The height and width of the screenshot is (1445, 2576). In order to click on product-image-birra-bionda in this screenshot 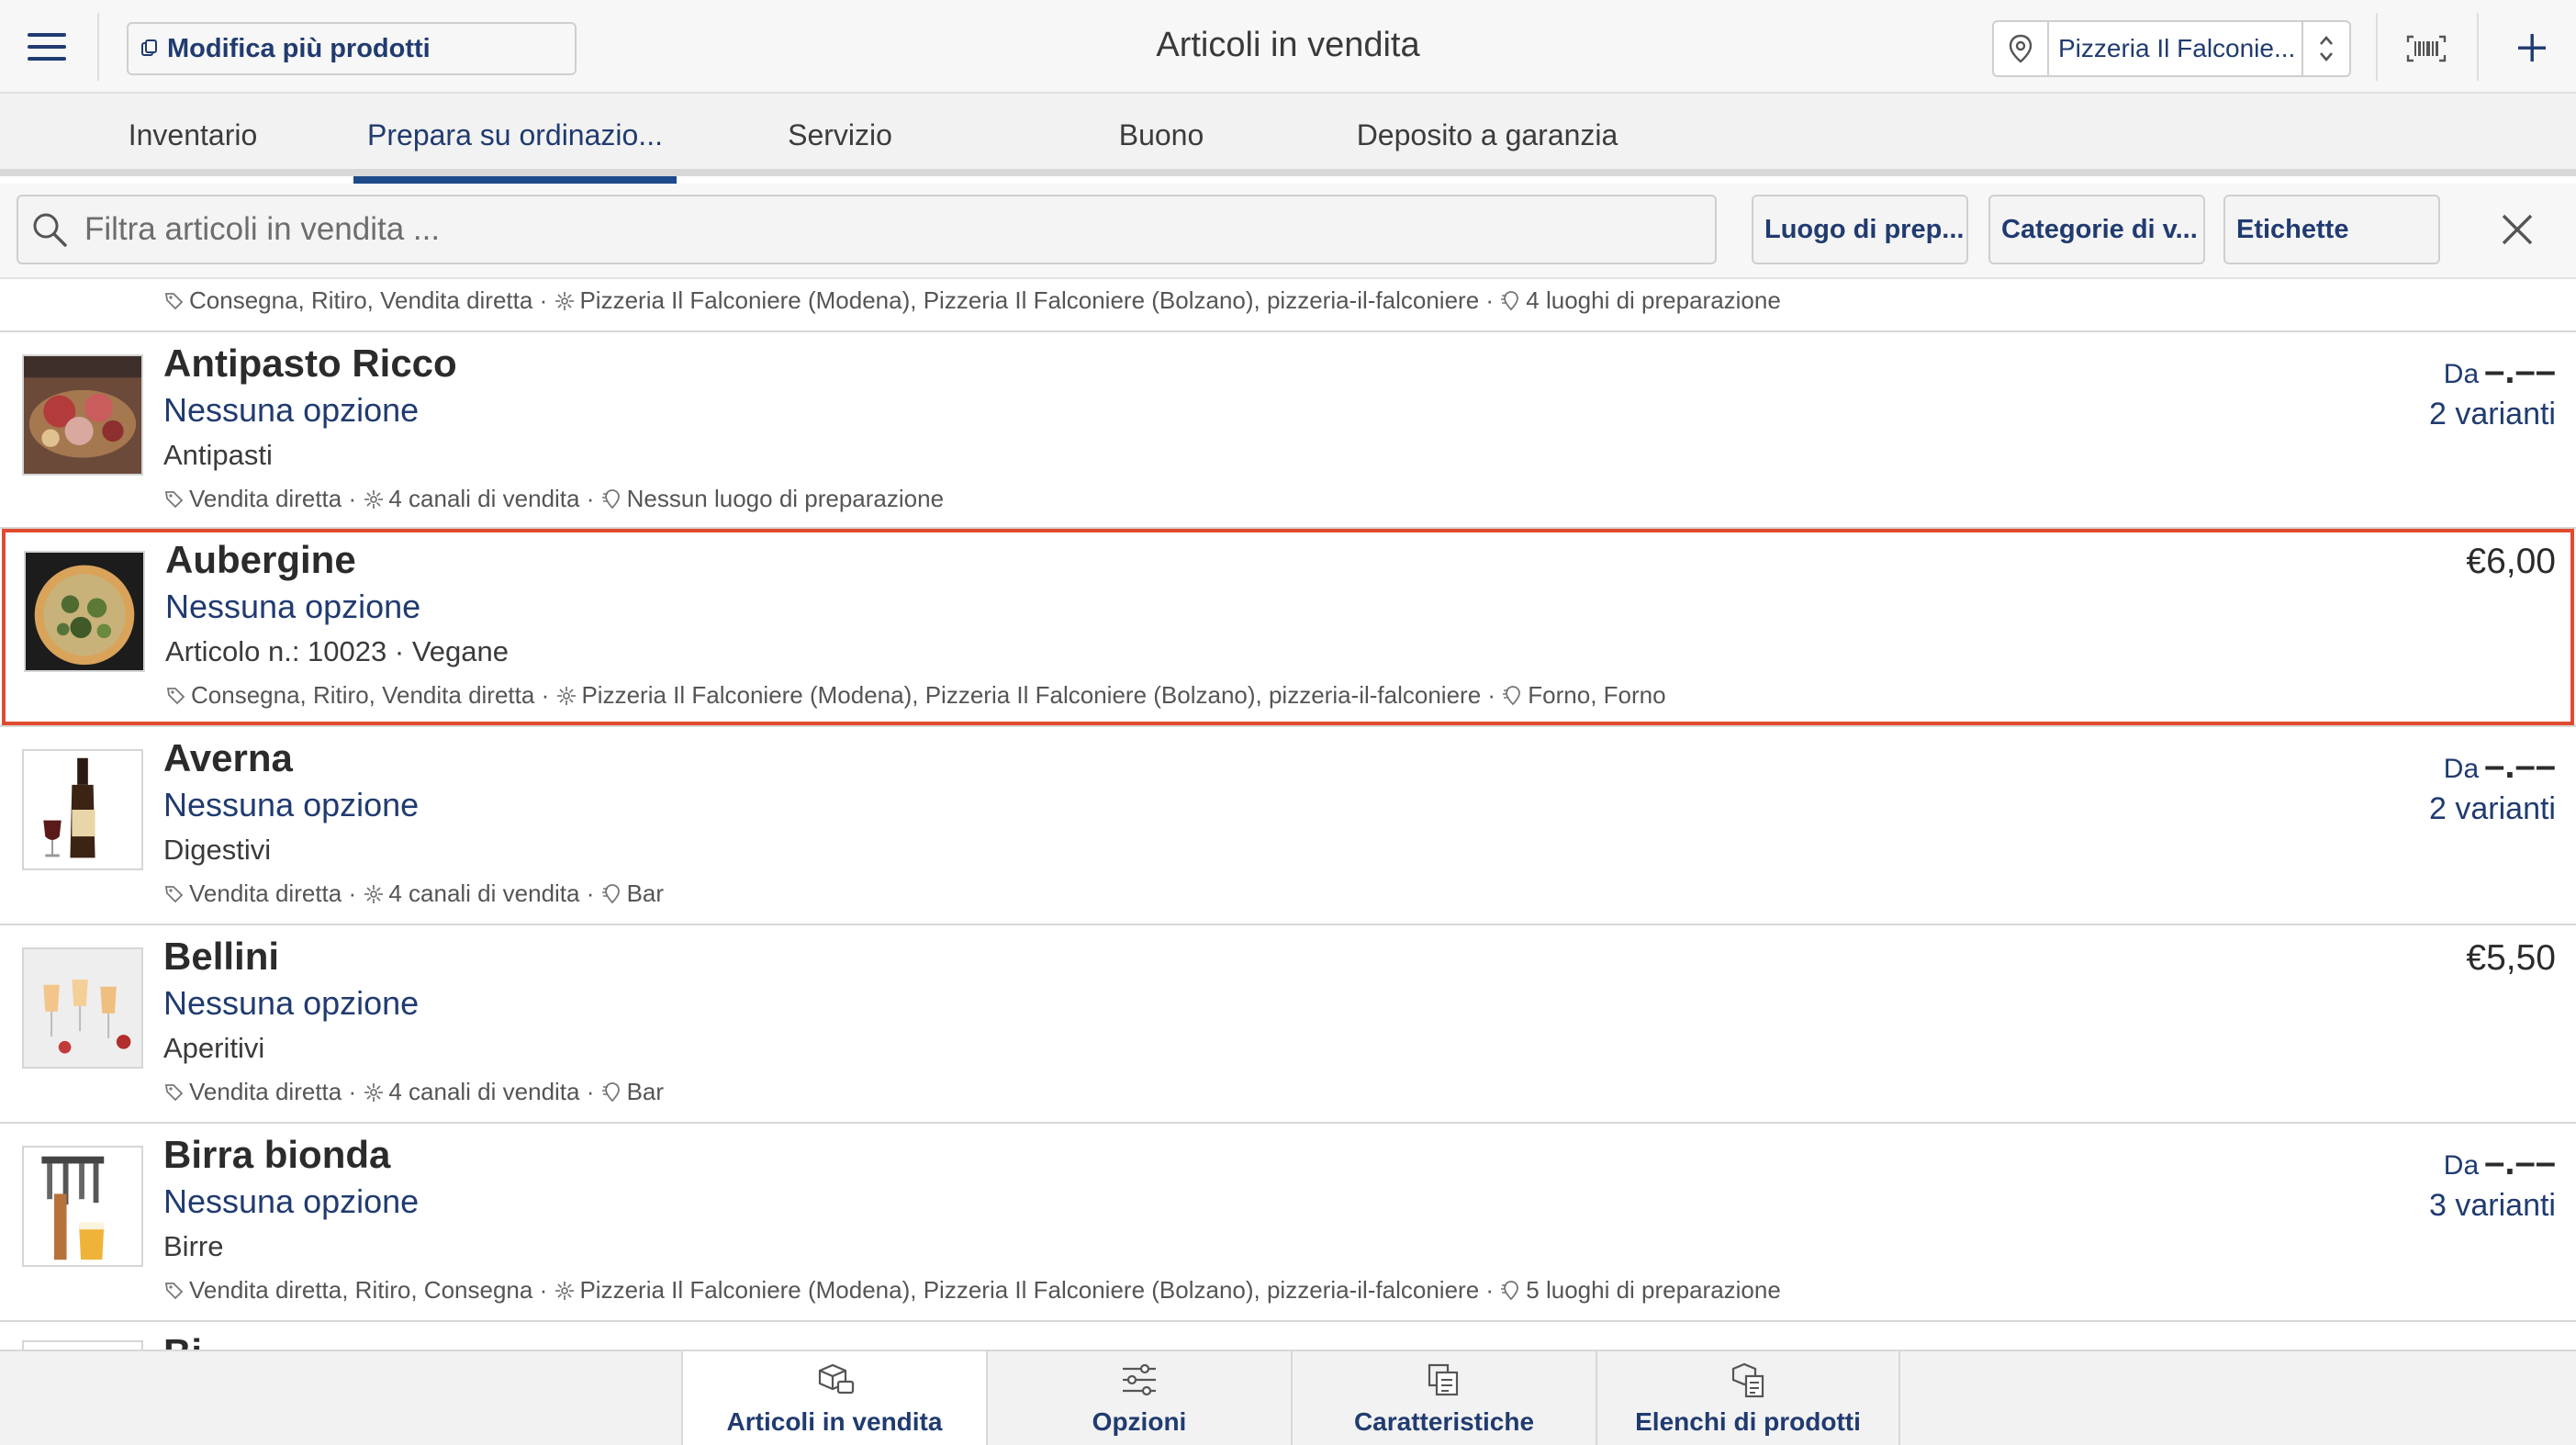, I will do `click(82, 1206)`.